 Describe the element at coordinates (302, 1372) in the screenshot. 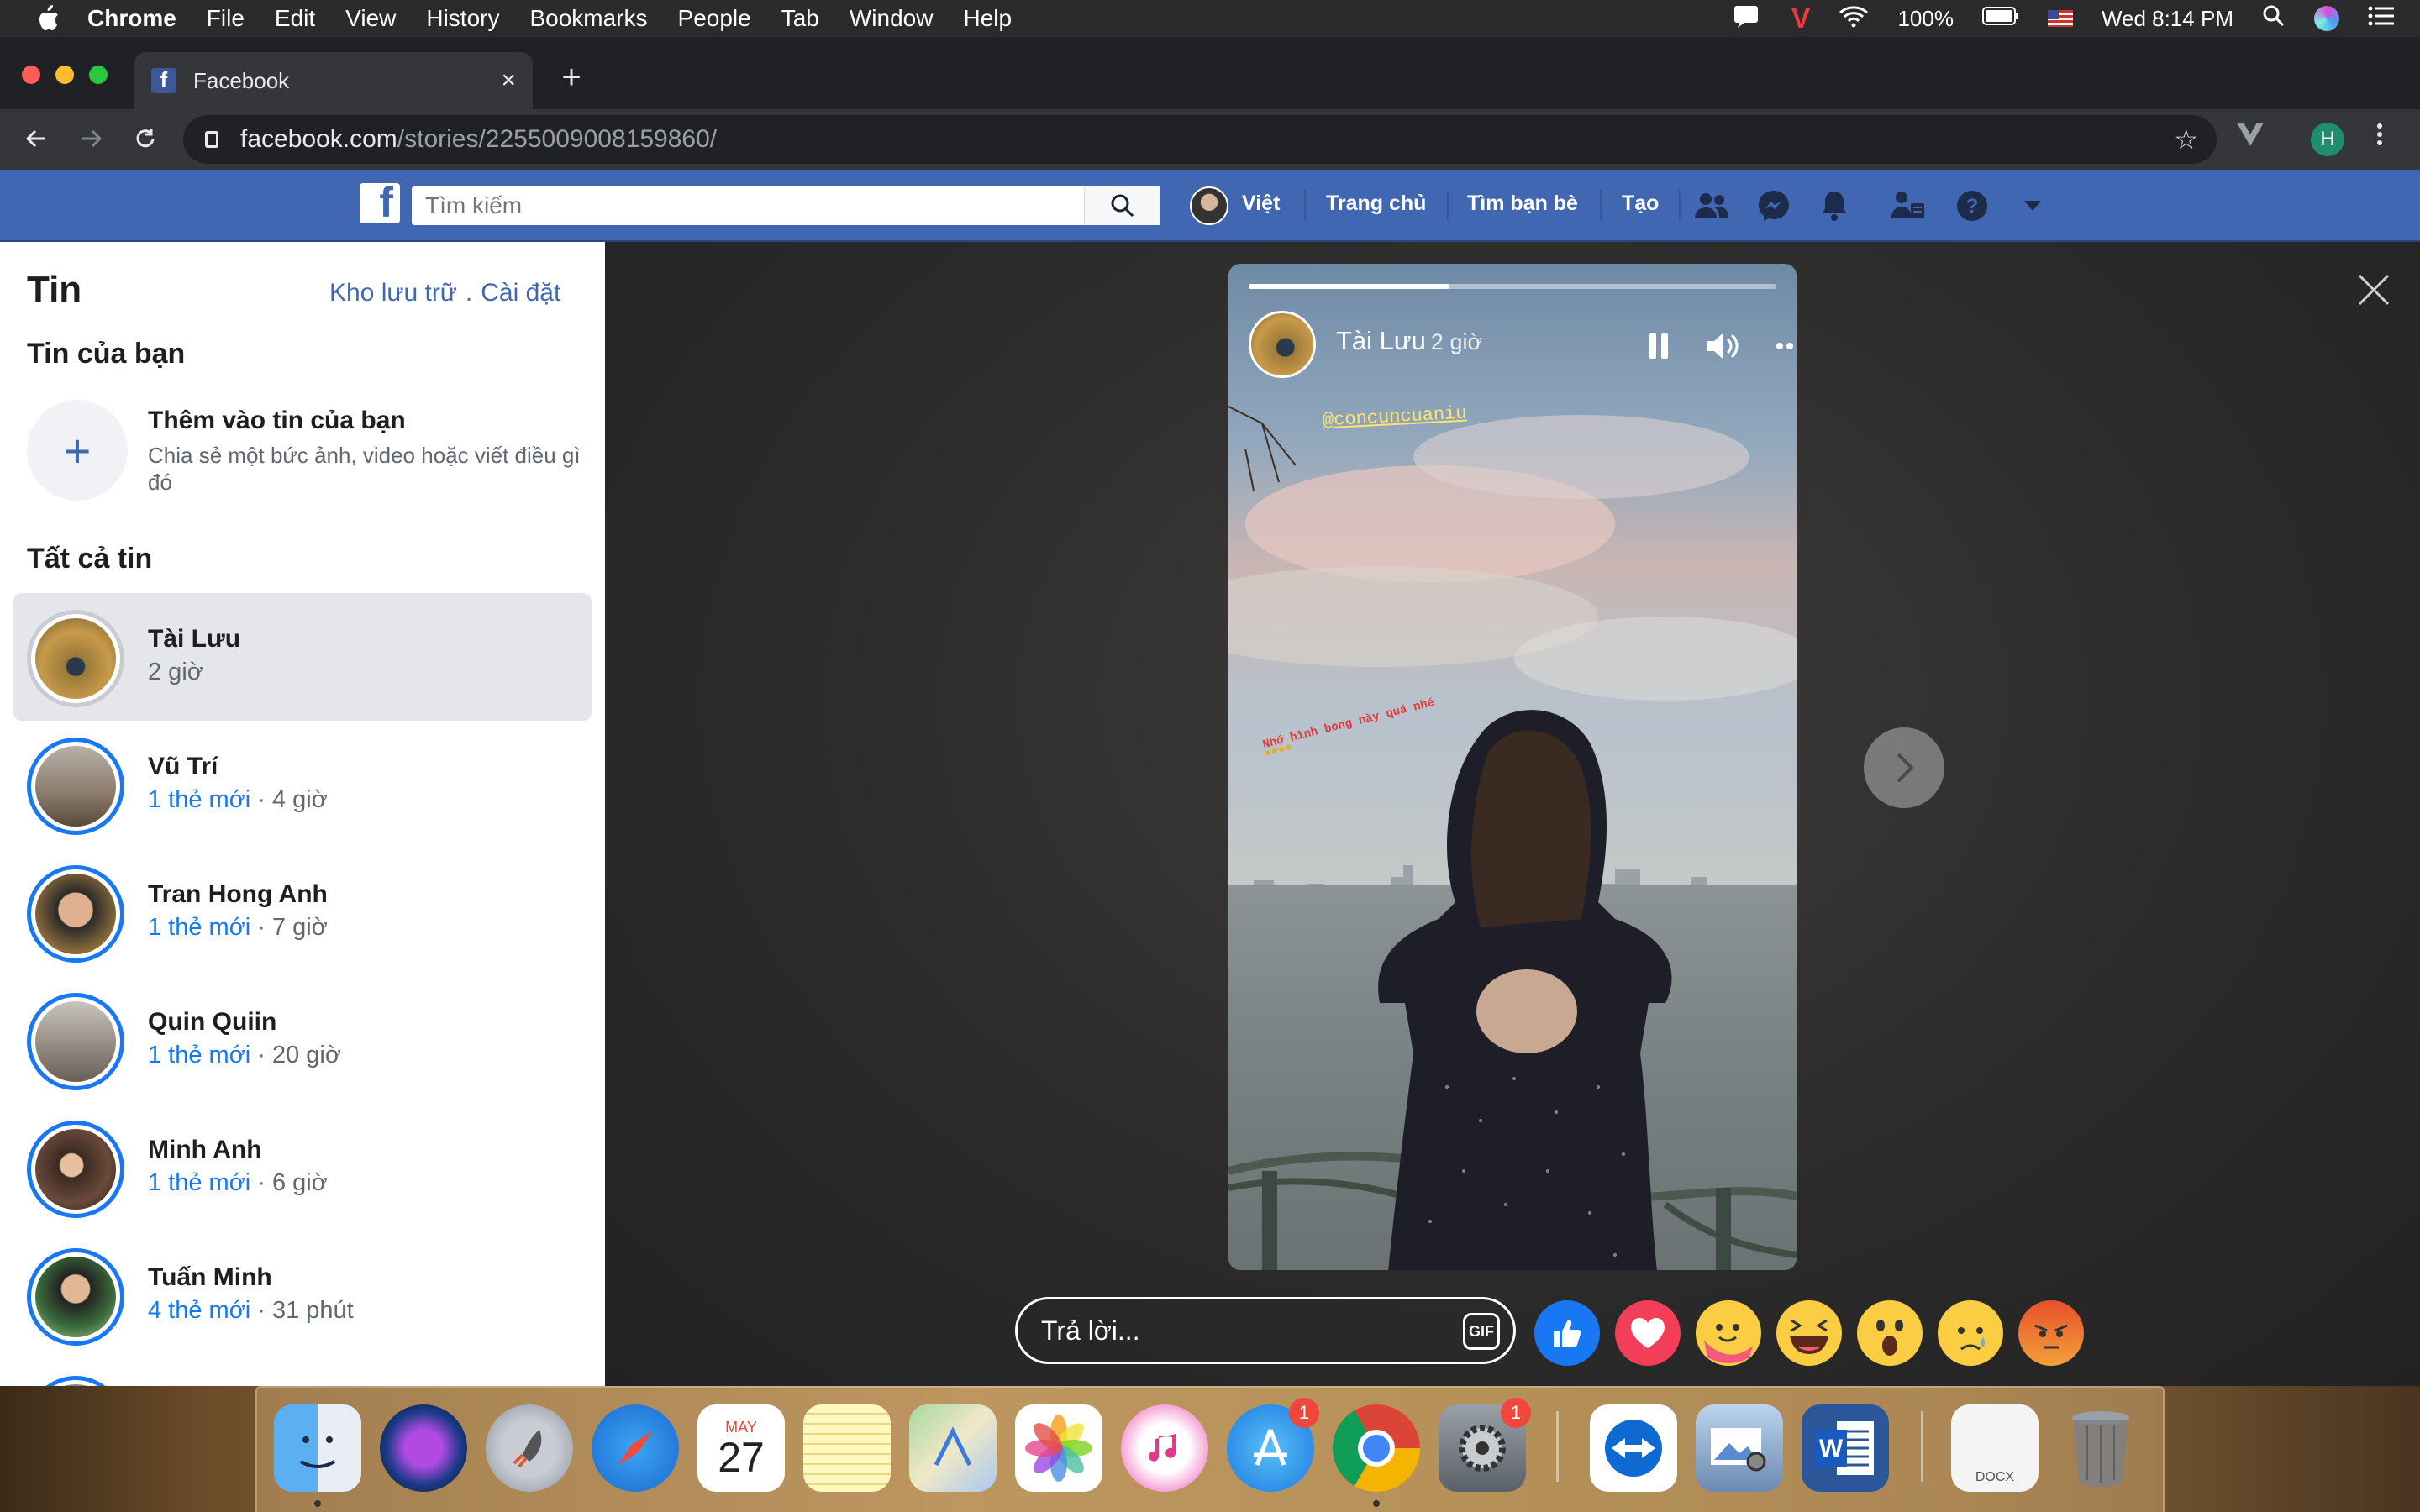

I see `story-row-partial` at that location.